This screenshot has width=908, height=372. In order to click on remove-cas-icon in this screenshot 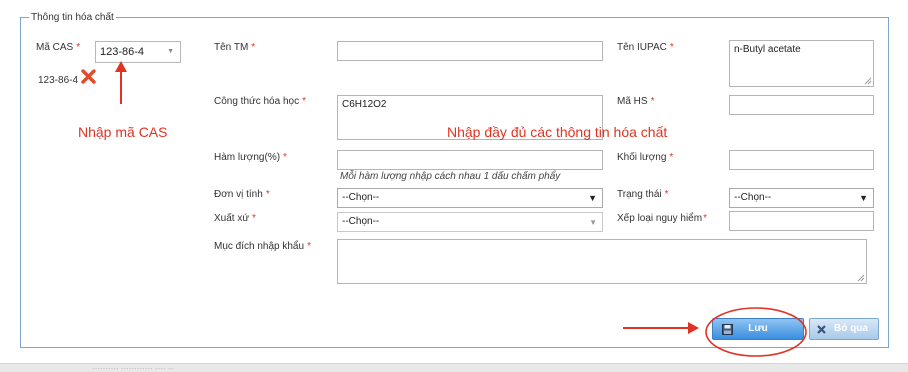, I will do `click(88, 76)`.